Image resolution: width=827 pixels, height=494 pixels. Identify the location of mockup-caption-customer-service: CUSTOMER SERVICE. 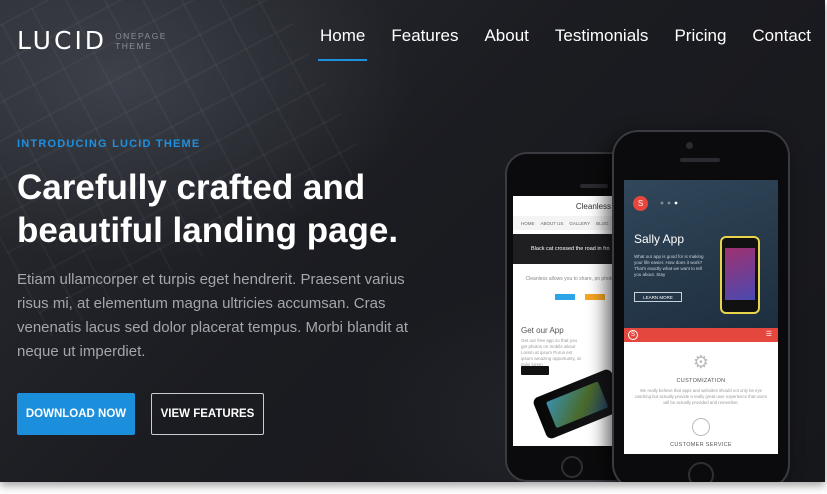
(701, 445).